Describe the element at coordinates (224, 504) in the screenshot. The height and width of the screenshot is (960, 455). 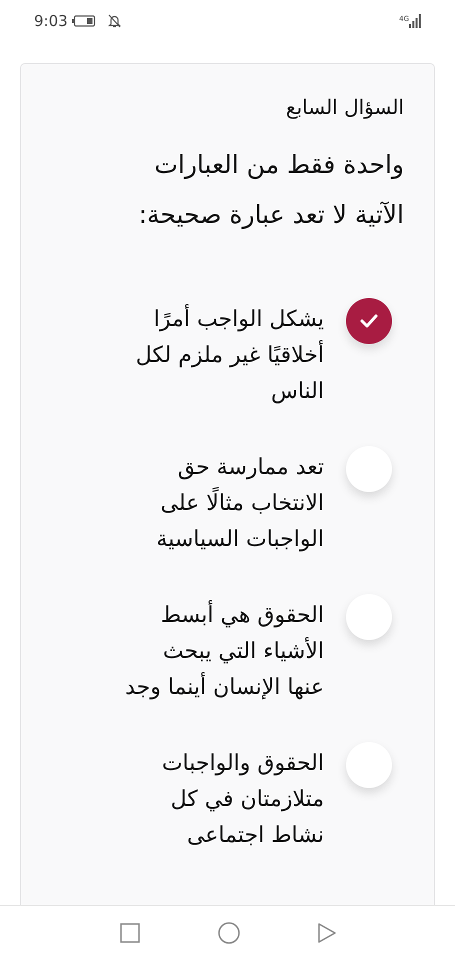
I see `option-label: تعد ممارسة حق الانتخاب مثالًا على الواجبات السياسية` at that location.